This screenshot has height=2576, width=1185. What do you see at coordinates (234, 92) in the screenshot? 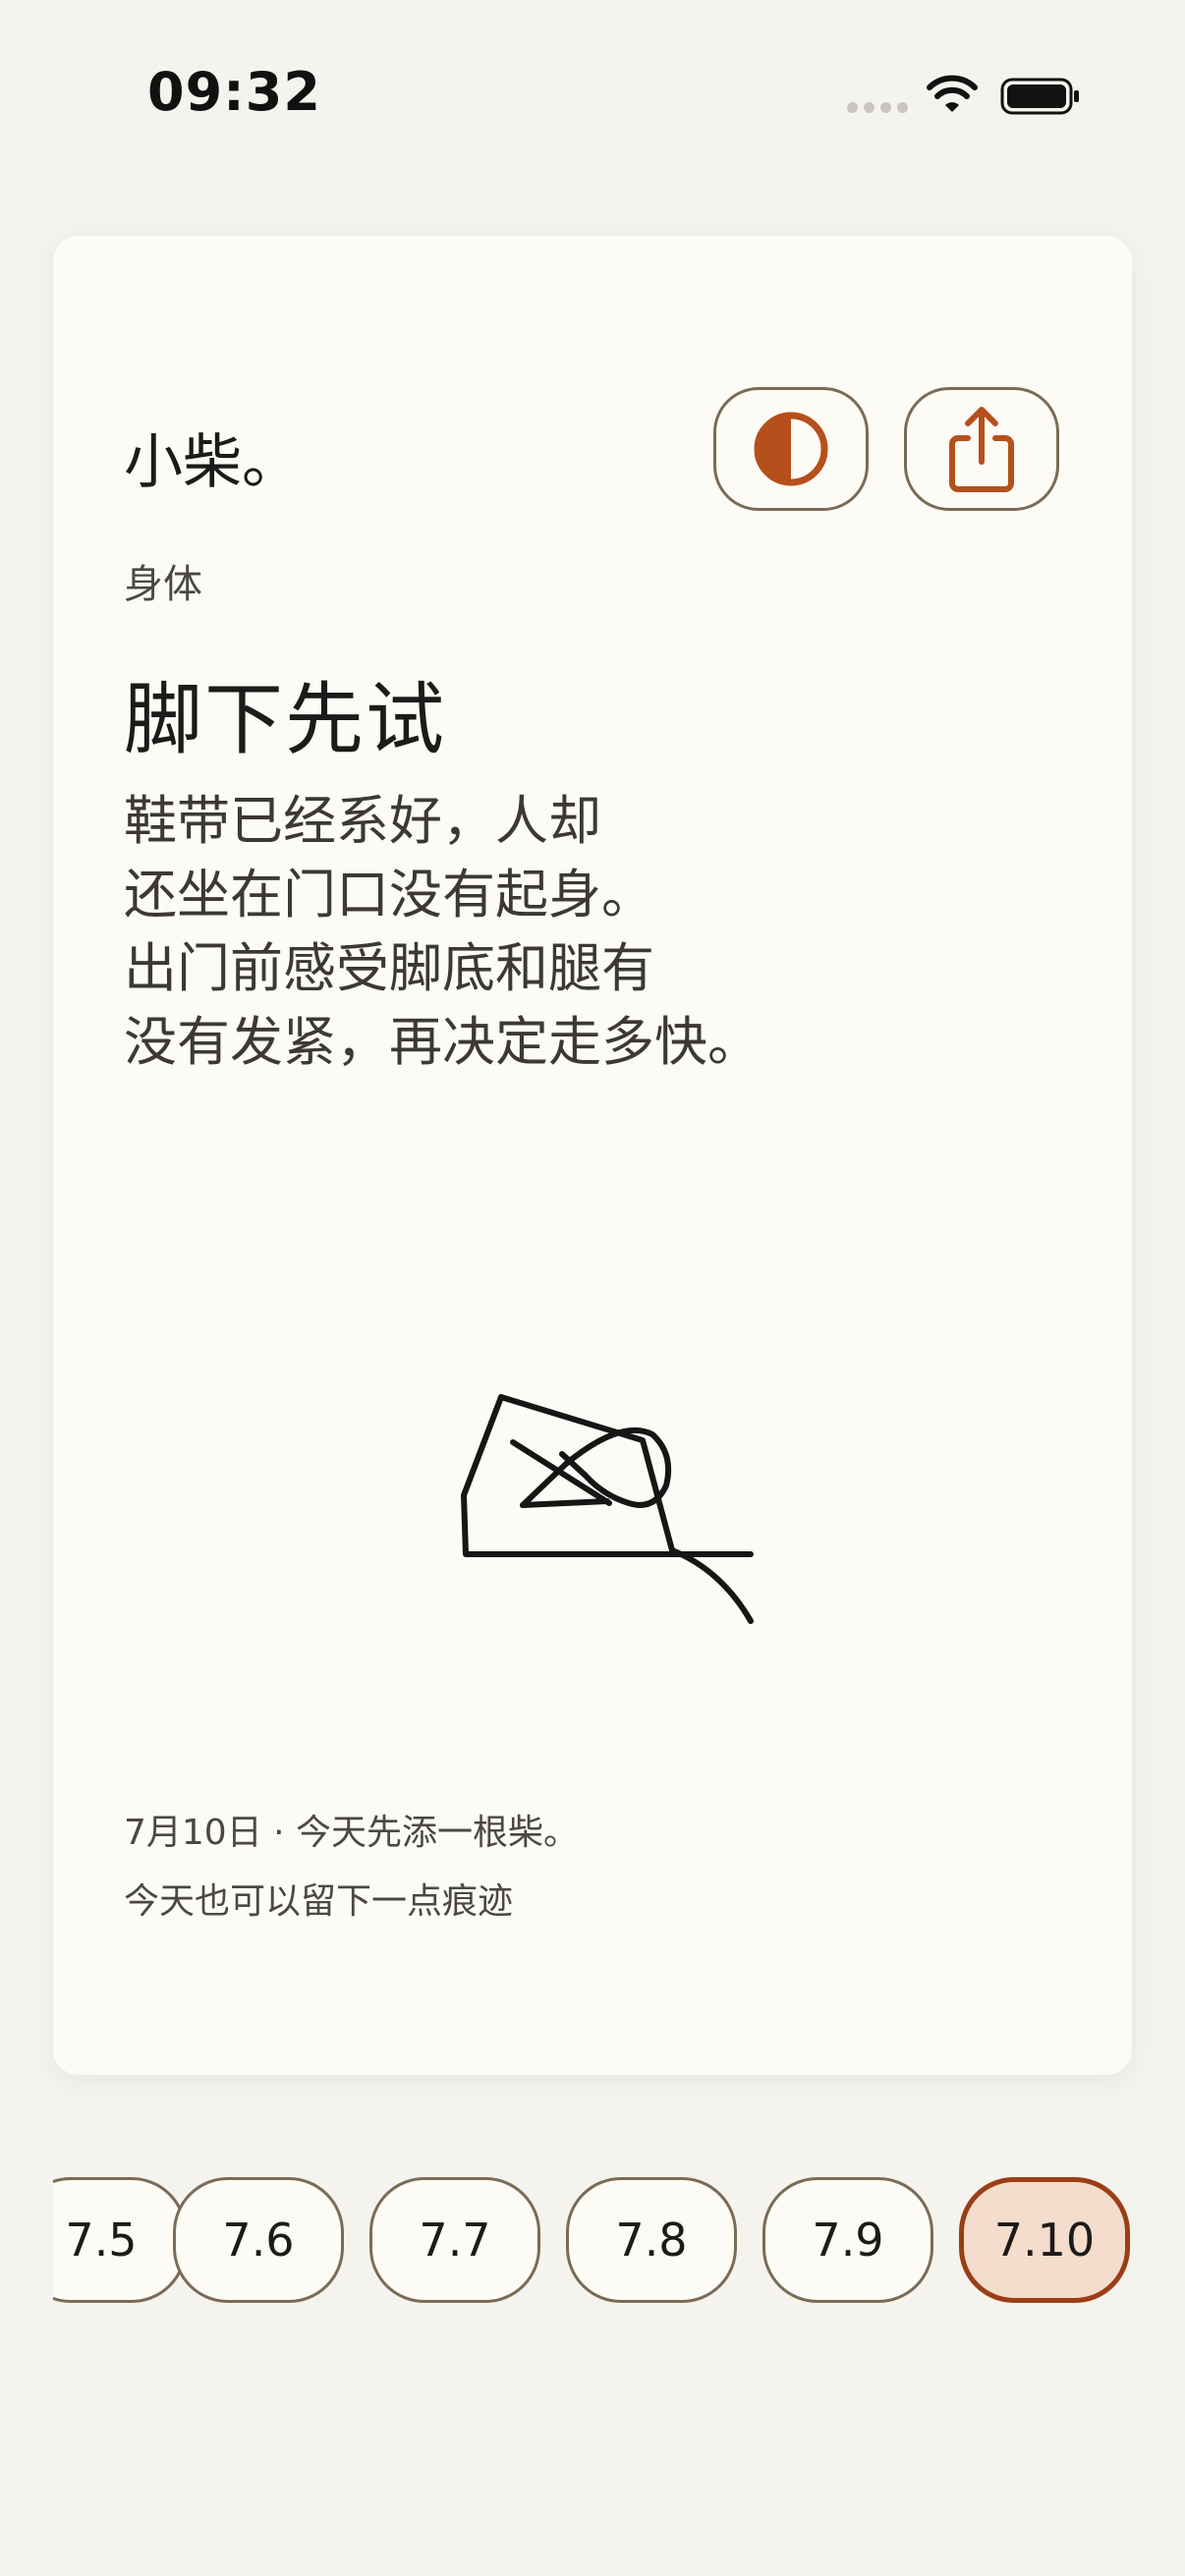
I see `status-time: 09:32` at bounding box center [234, 92].